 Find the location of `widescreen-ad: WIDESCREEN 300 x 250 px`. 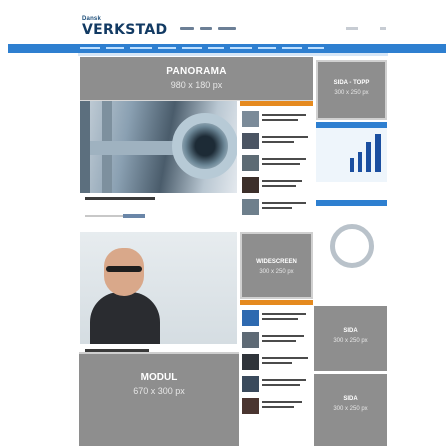

widescreen-ad: WIDESCREEN 300 x 250 px is located at coordinates (276, 265).